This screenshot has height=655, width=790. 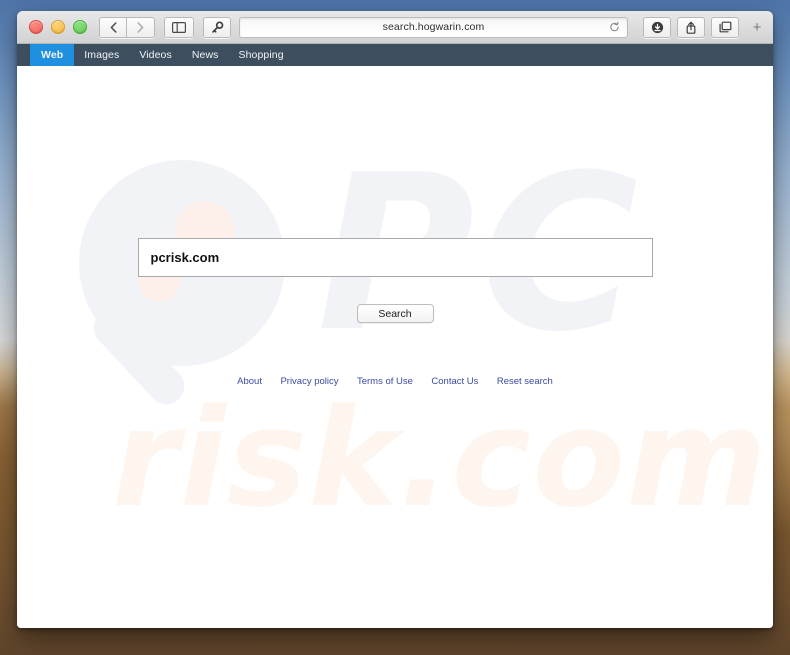 I want to click on autofill-key-button, so click(x=217, y=27).